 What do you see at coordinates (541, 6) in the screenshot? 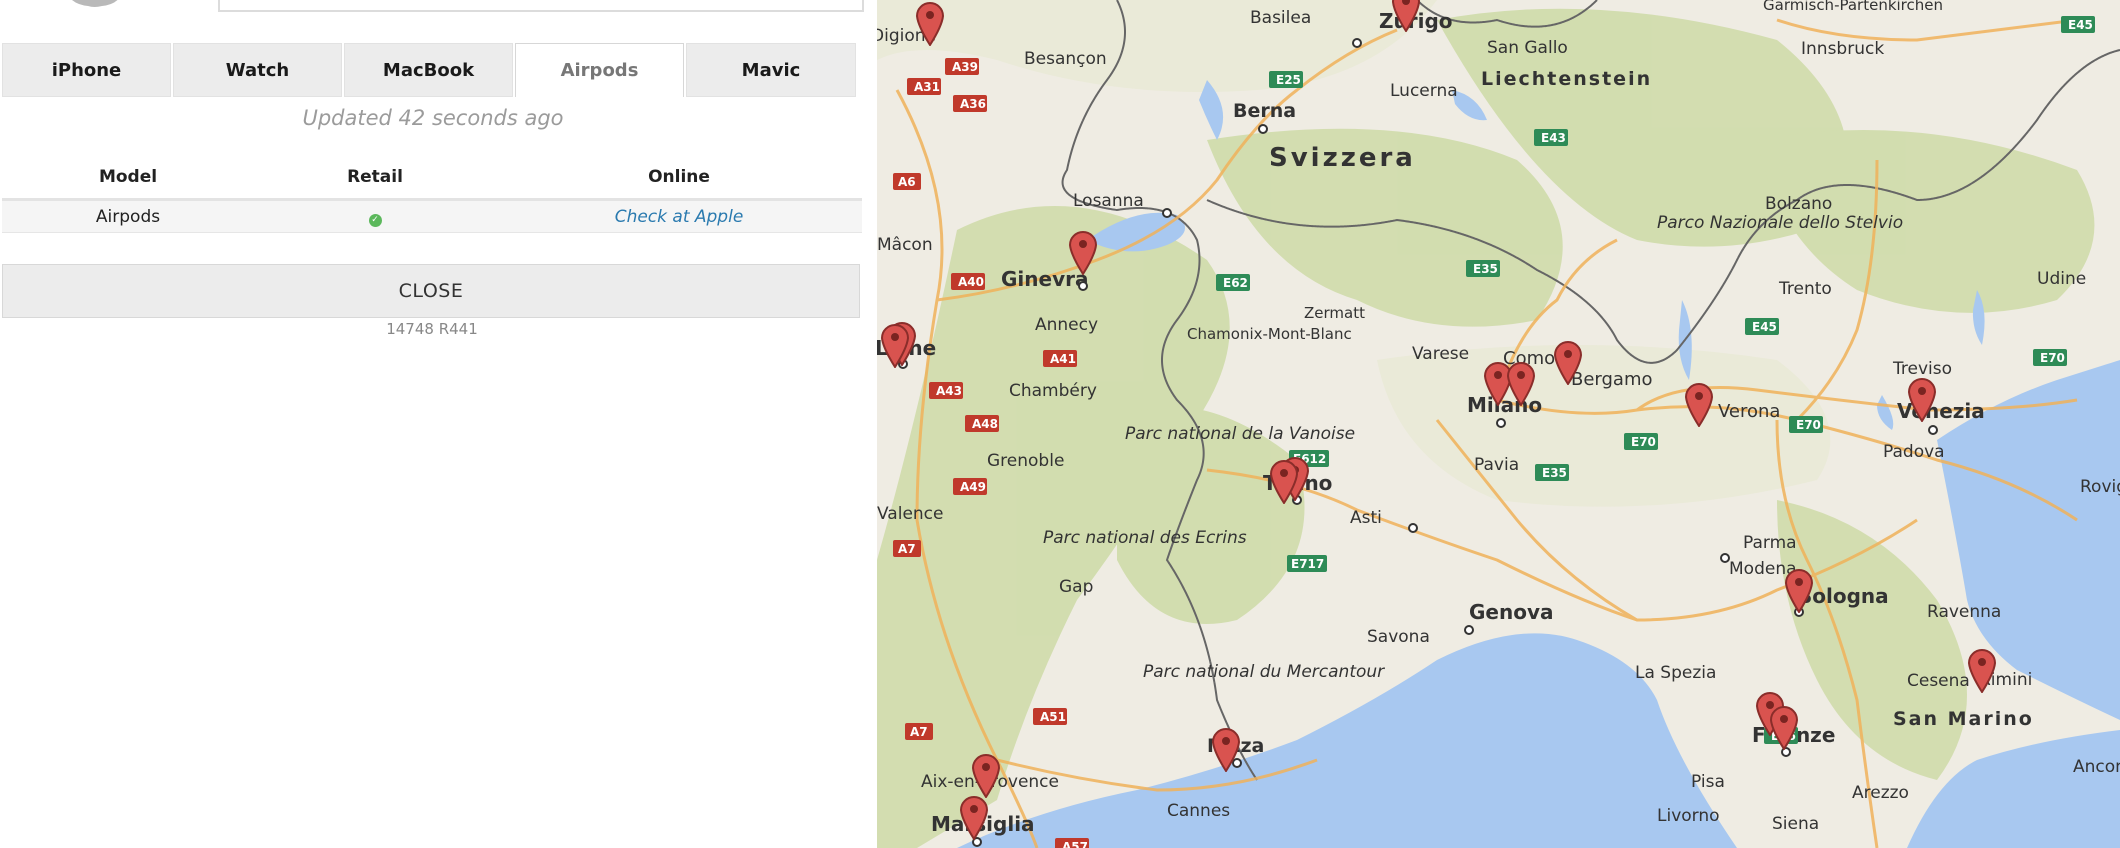
I see `search-input` at bounding box center [541, 6].